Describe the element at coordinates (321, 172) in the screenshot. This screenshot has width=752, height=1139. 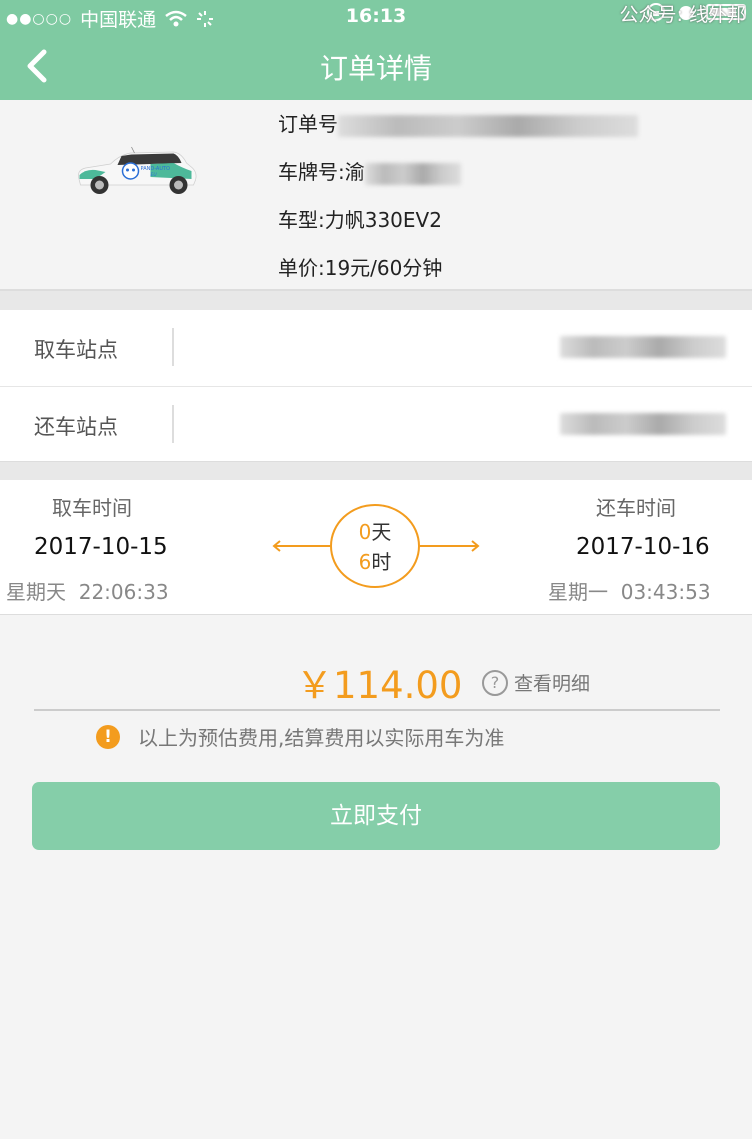
I see `plate-number-label: 车牌号:渝` at that location.